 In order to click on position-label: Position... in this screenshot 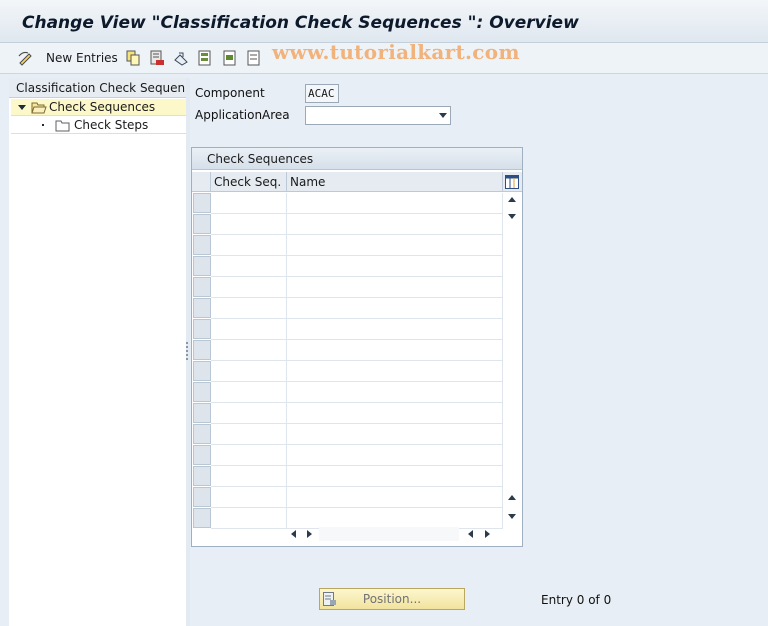, I will do `click(392, 599)`.